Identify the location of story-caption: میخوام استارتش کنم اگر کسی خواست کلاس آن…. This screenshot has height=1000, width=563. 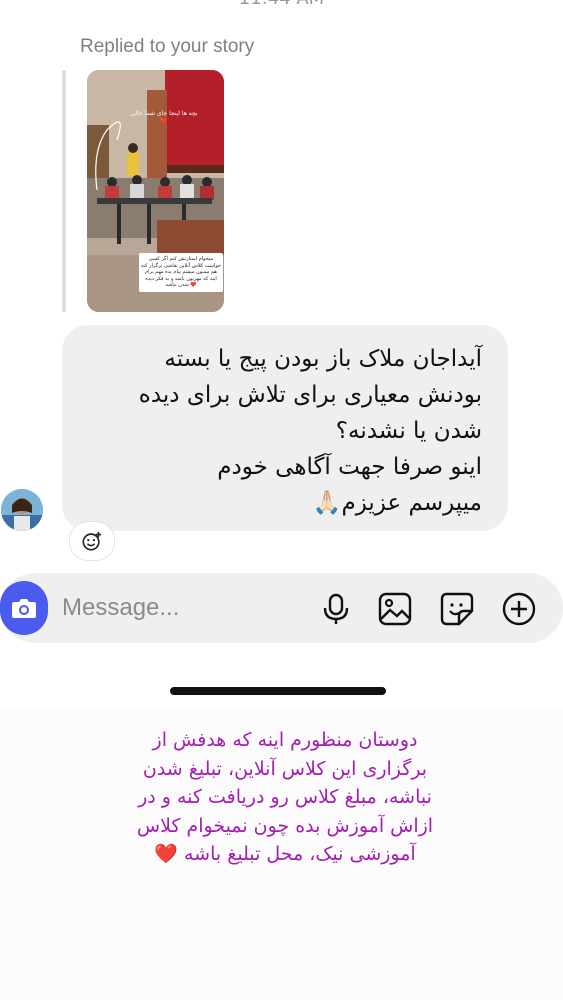
(181, 272).